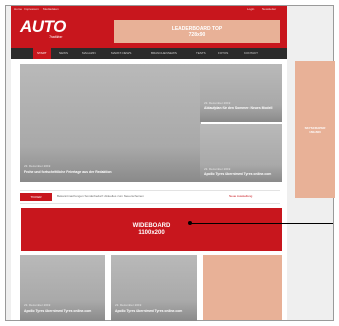 The height and width of the screenshot is (326, 339). I want to click on annotation-pointer-dot, so click(190, 223).